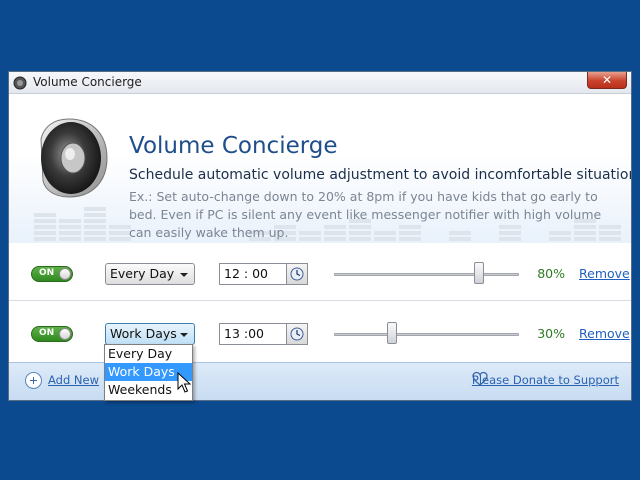  What do you see at coordinates (320, 332) in the screenshot?
I see `schedule-row: ON Work Days 13 :00 30% Remove` at bounding box center [320, 332].